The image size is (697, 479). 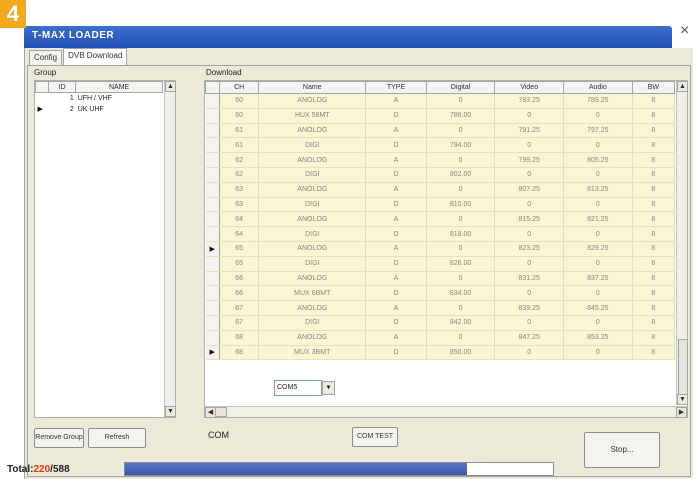 I want to click on group-row: 1 UFH / VHF, so click(x=99, y=98).